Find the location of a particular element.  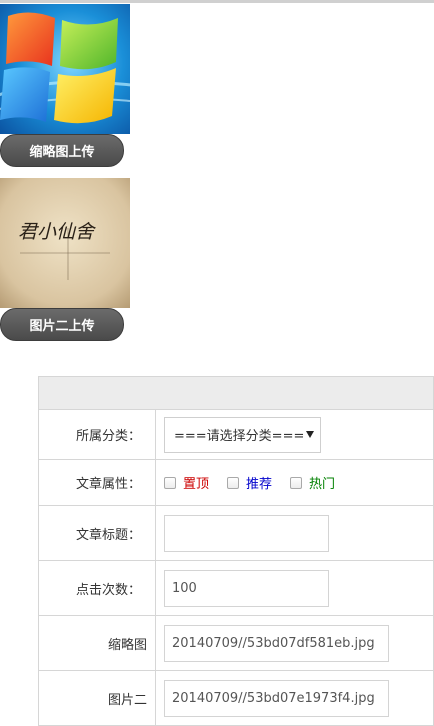

picture-two-path-label: 图片二 is located at coordinates (97, 698).